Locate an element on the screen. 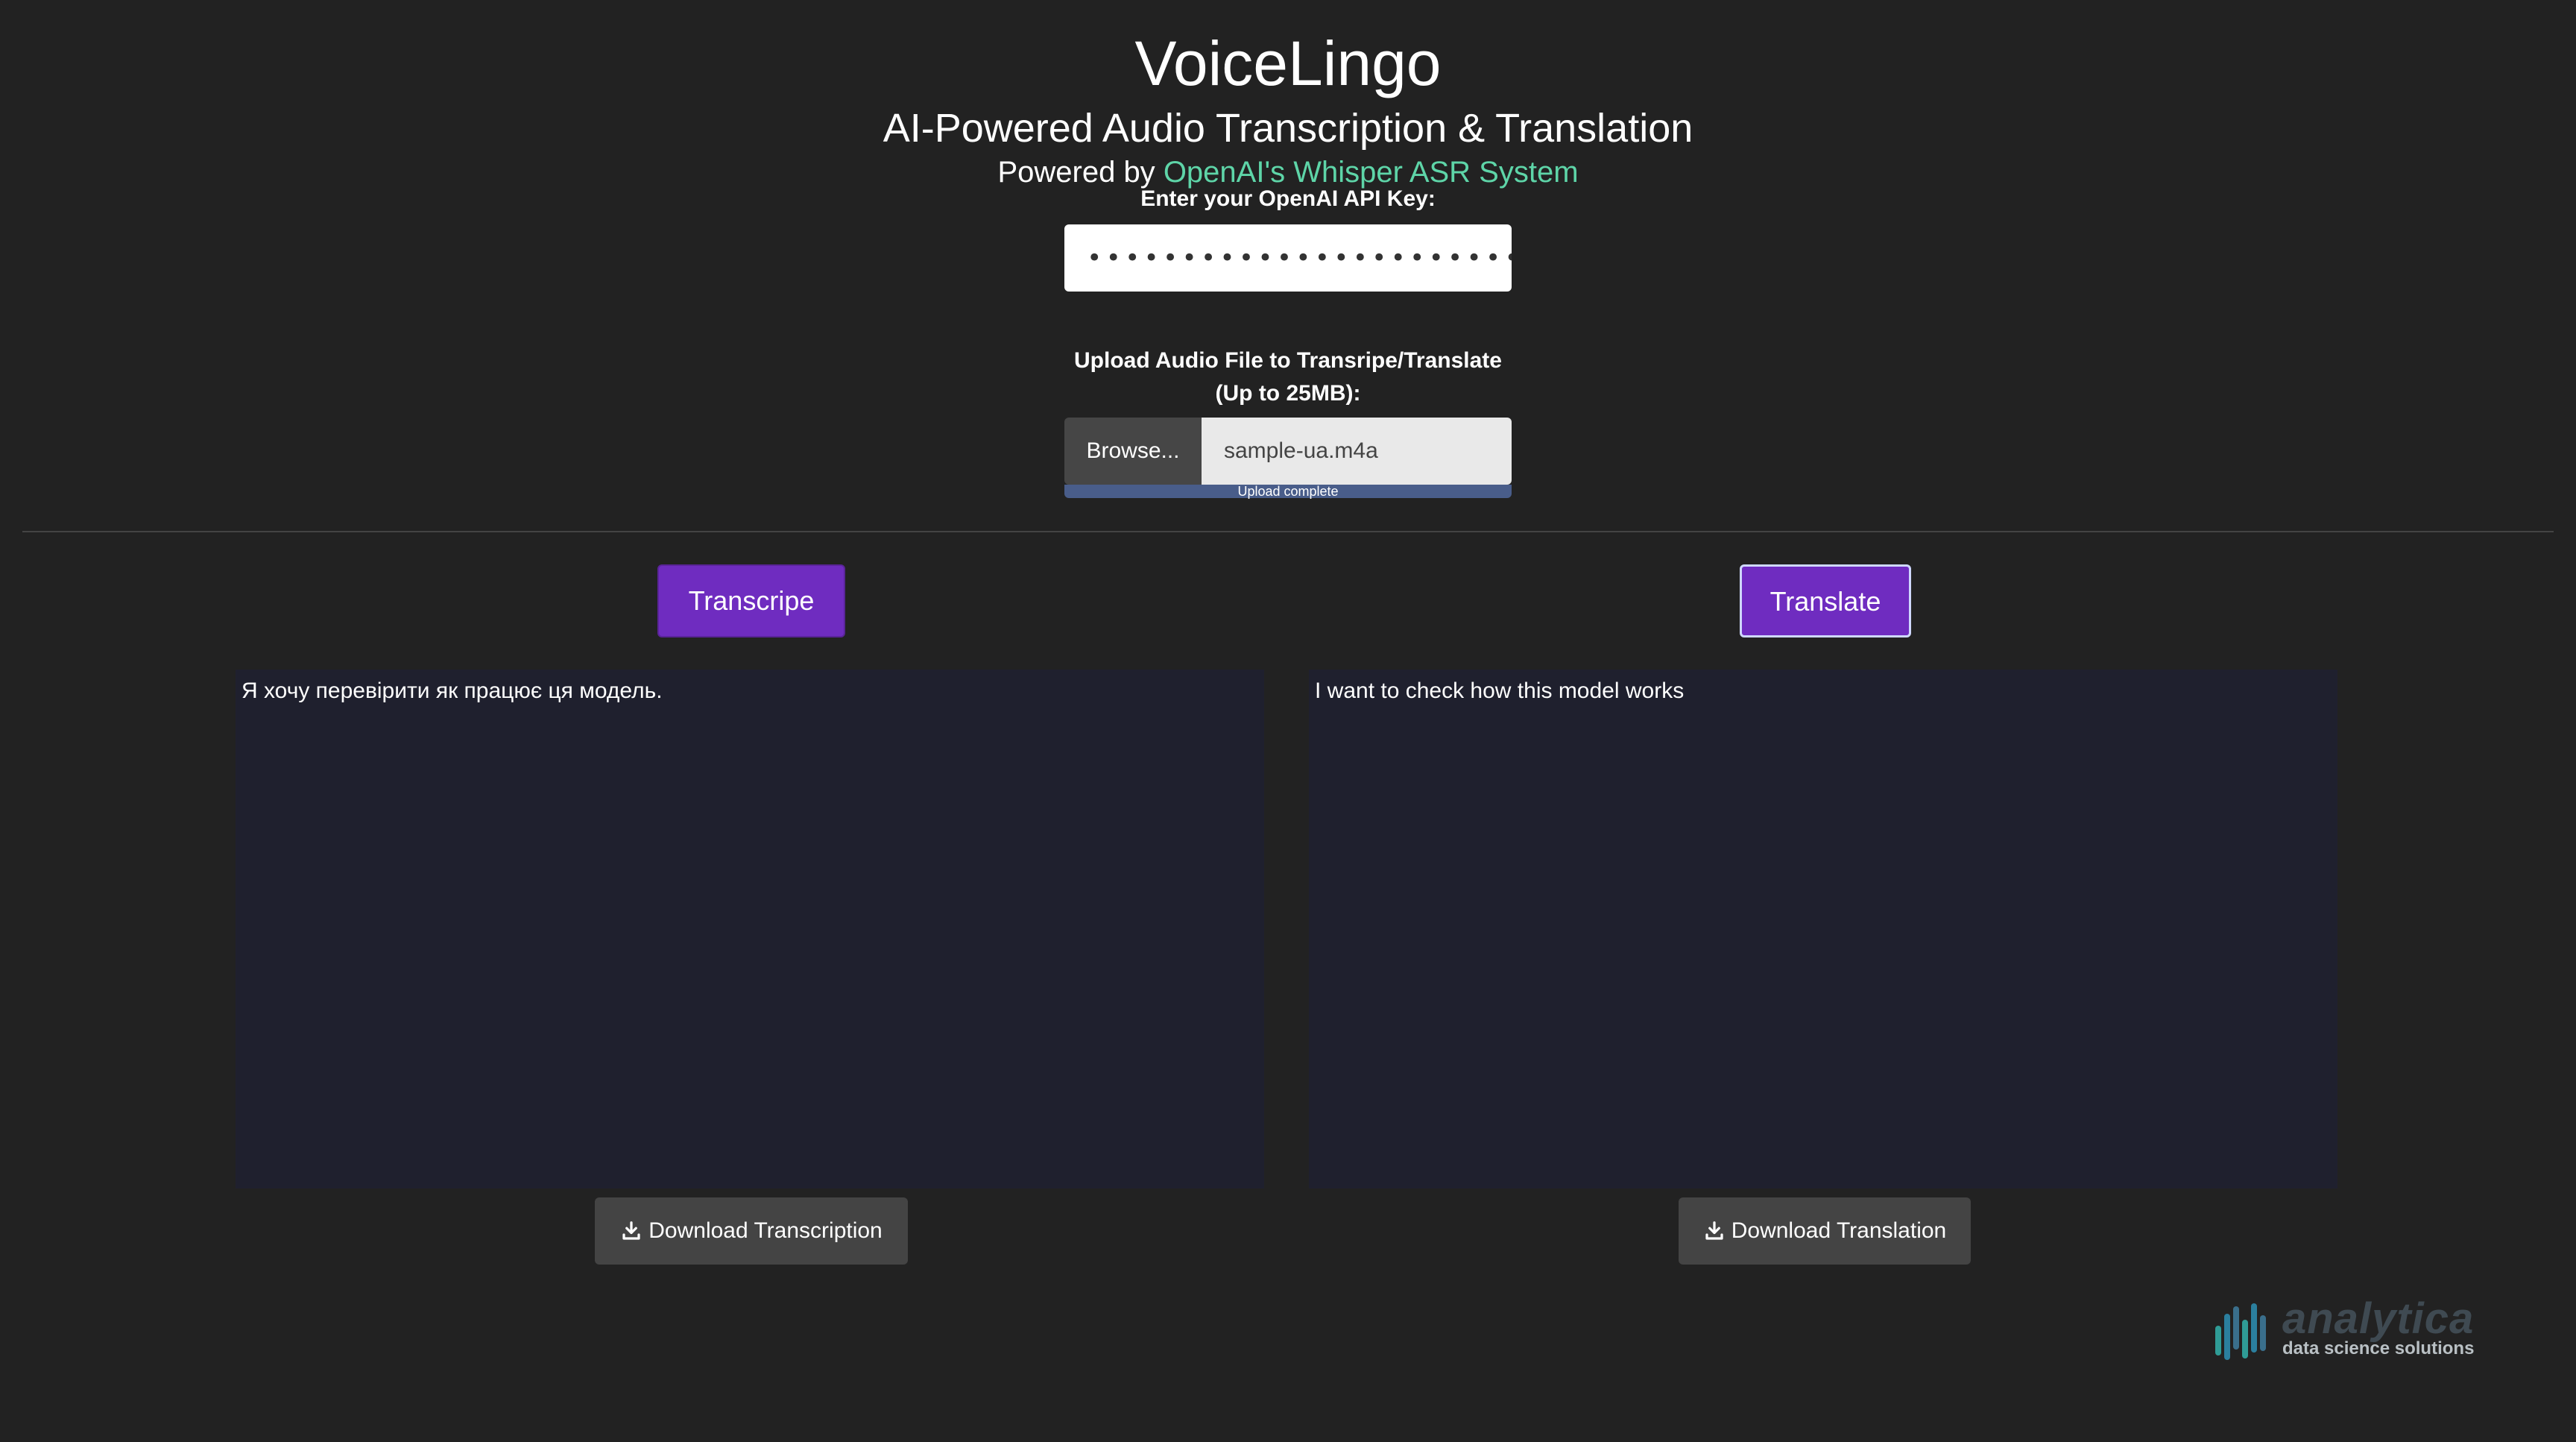 This screenshot has width=2576, height=1442. transcription-output: Я хочу перевірити як працює ця модель. is located at coordinates (750, 929).